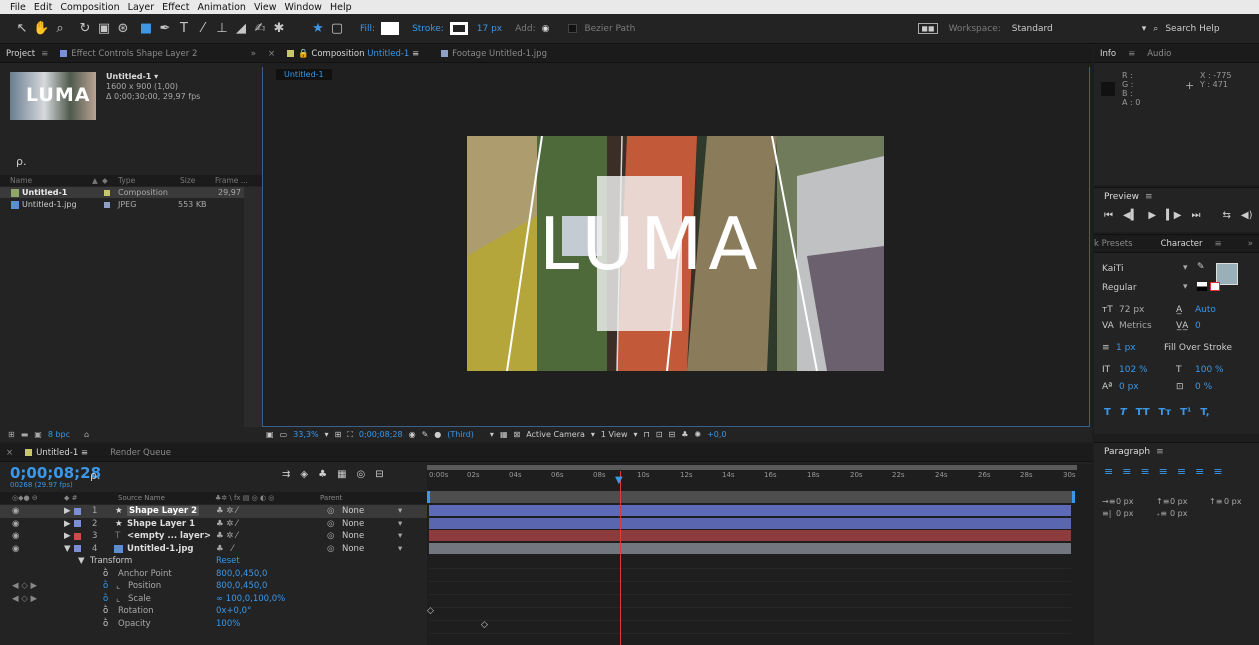  I want to click on camera-tool-icon: ▣, so click(104, 28).